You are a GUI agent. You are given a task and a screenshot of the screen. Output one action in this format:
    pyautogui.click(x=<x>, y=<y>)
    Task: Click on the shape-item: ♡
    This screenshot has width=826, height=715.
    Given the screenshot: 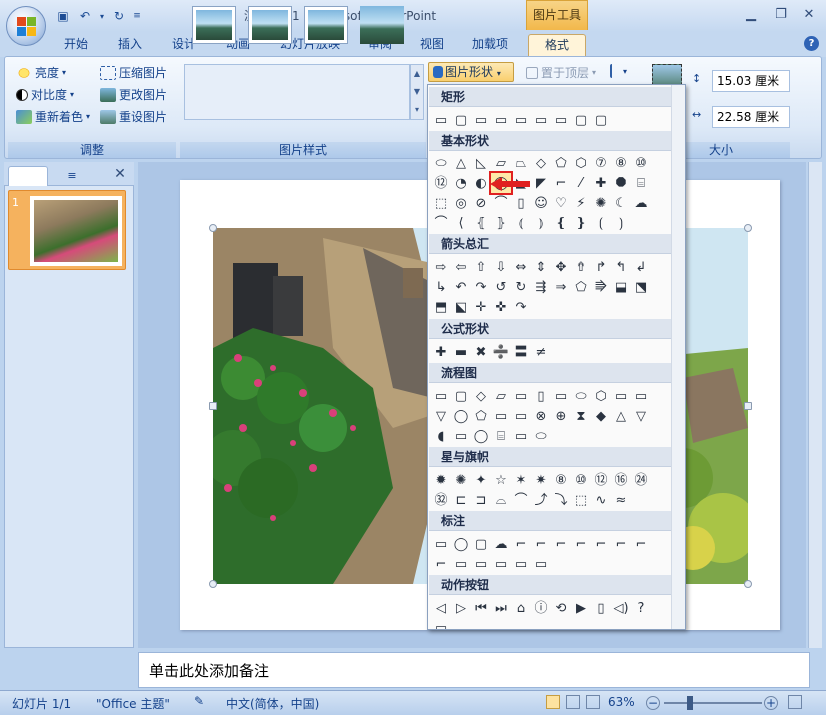 What is the action you would take?
    pyautogui.click(x=561, y=203)
    